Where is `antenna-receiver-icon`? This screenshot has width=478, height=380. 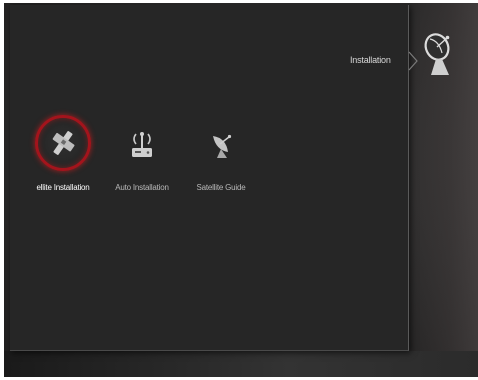 antenna-receiver-icon is located at coordinates (142, 145).